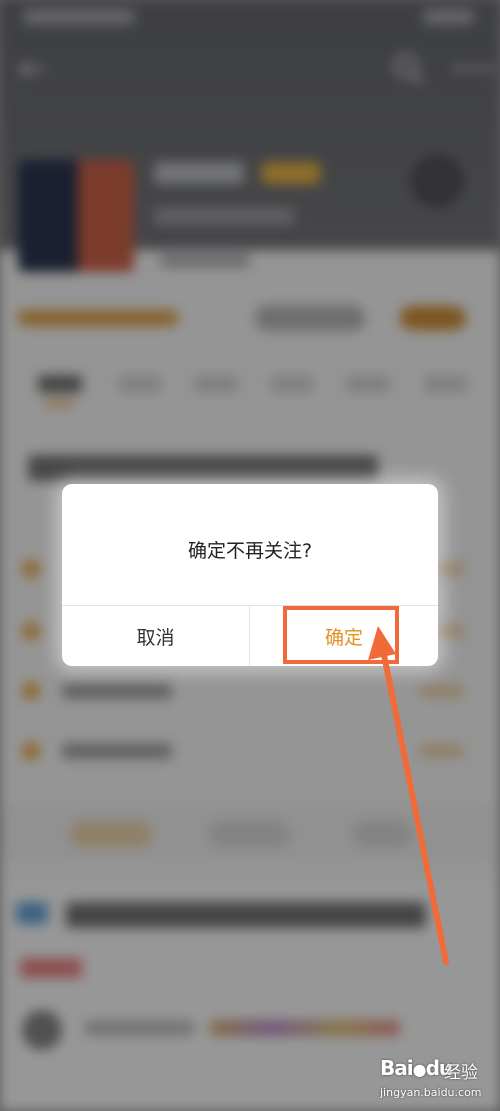 The width and height of the screenshot is (500, 1111). I want to click on watermark-brand: Bai●du, so click(416, 1068).